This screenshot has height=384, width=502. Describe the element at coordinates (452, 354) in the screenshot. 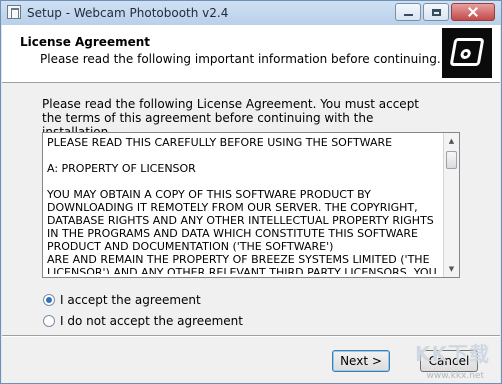

I see `watermark-brand: KK下载` at that location.